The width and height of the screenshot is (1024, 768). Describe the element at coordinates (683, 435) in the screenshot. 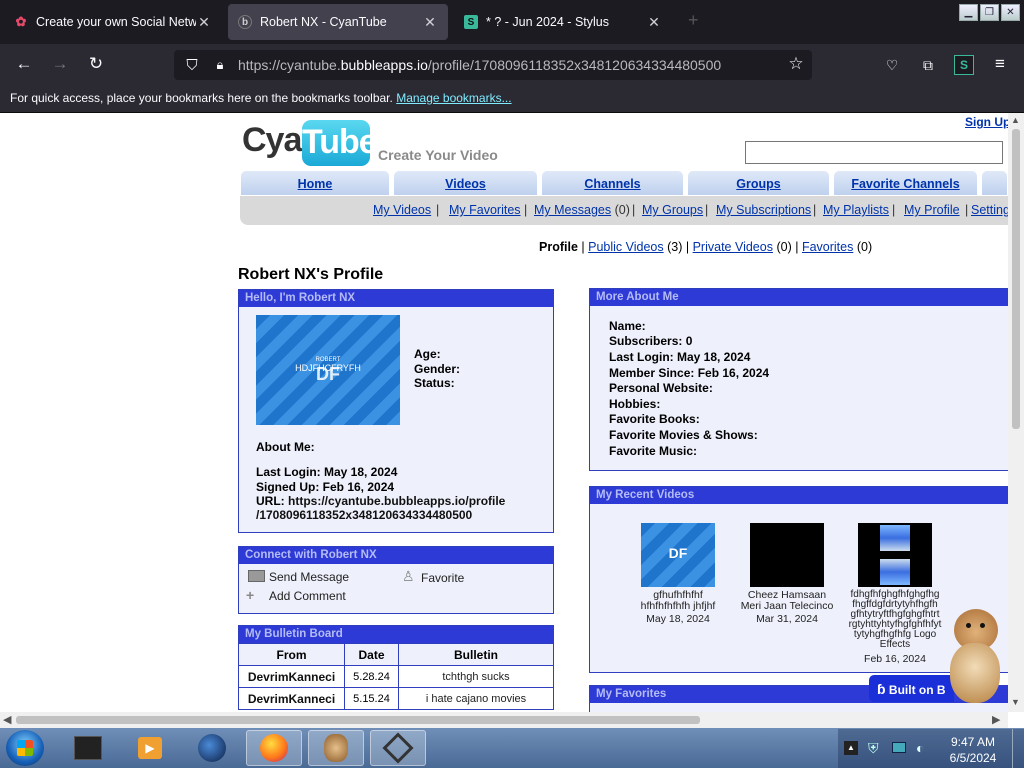

I see `about-movies: Favorite Movies & Shows:` at that location.